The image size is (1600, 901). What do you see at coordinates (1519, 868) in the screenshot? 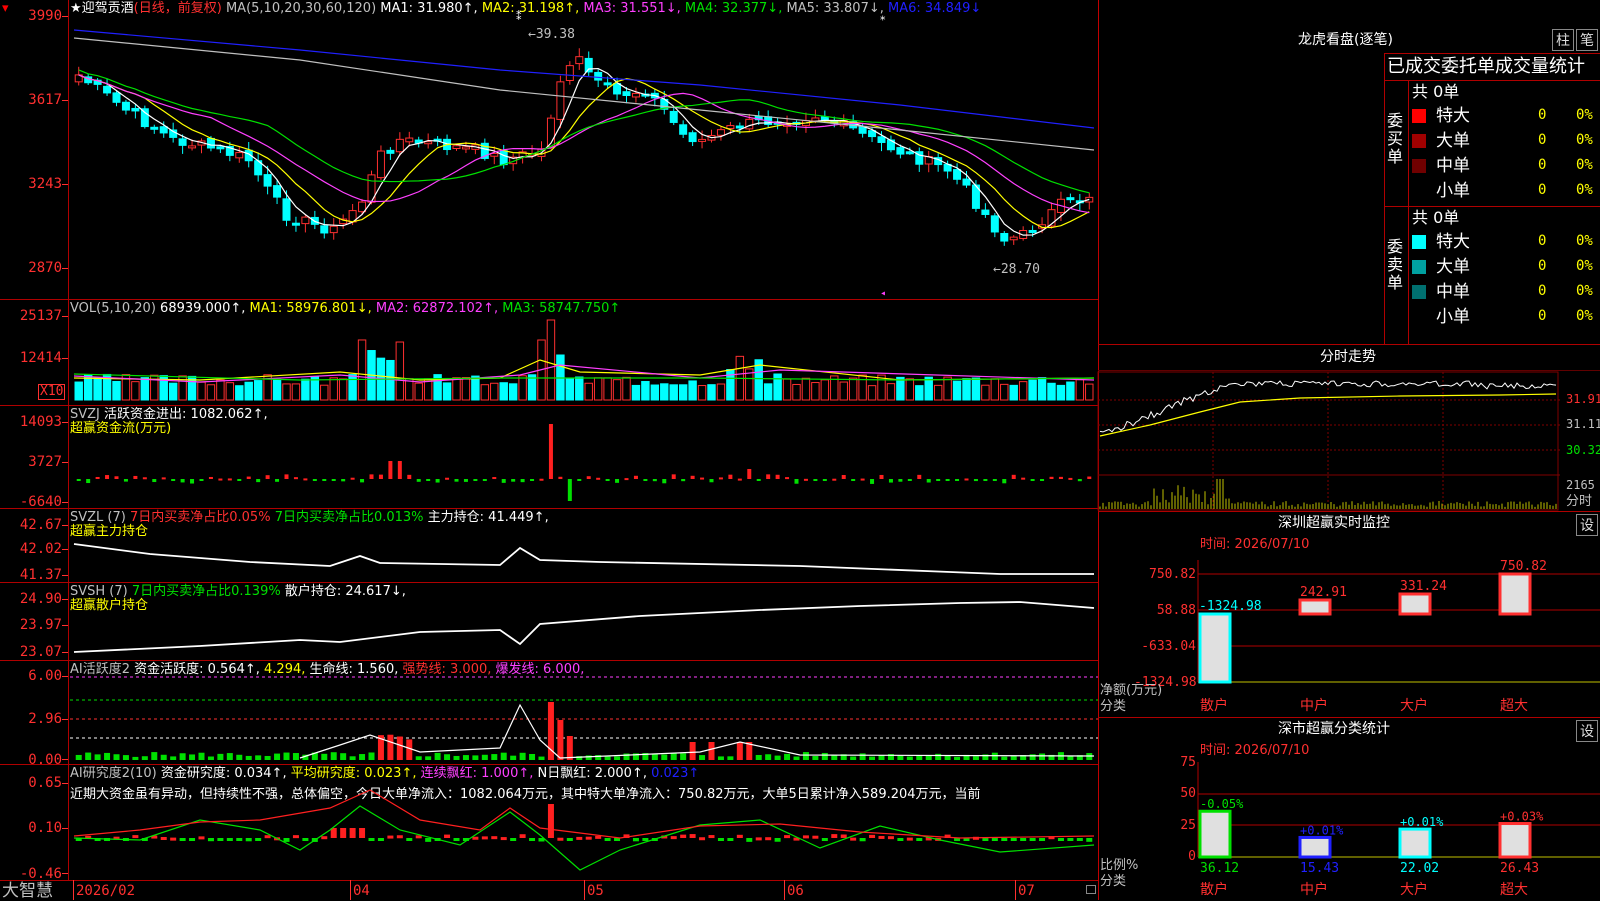
I see `ratio-value: 26.43` at bounding box center [1519, 868].